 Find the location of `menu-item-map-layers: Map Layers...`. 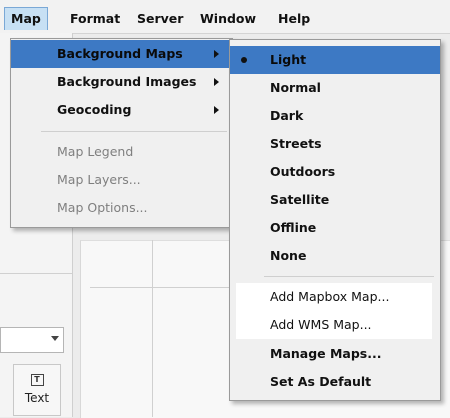

menu-item-map-layers: Map Layers... is located at coordinates (121, 180).